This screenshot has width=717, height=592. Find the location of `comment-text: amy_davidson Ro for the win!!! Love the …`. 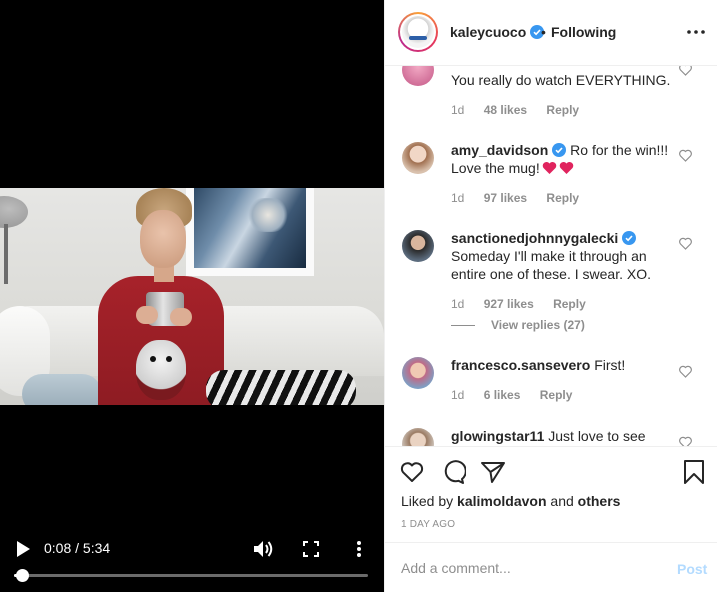

comment-text: amy_davidson Ro for the win!!! Love the … is located at coordinates (560, 159).